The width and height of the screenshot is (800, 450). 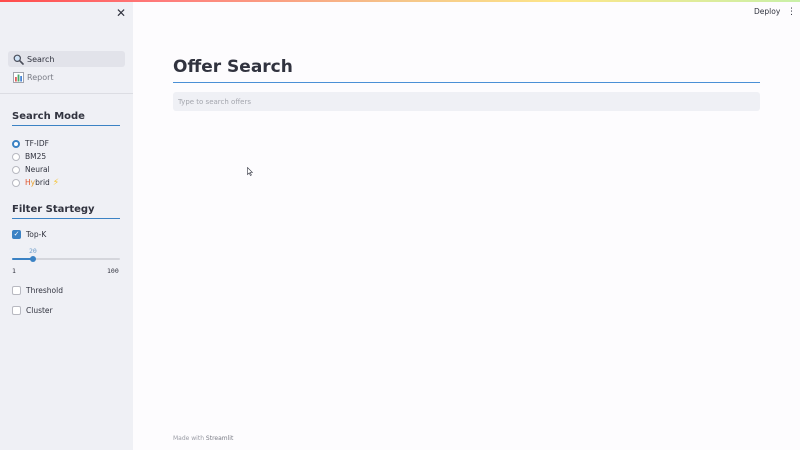 I want to click on radio-tfidf: TF-IDF, so click(x=66, y=143).